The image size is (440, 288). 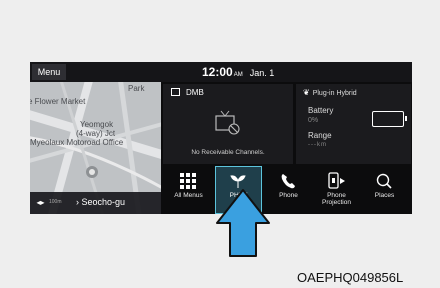 I want to click on dmb-message: No Receivable Channels., so click(x=228, y=152).